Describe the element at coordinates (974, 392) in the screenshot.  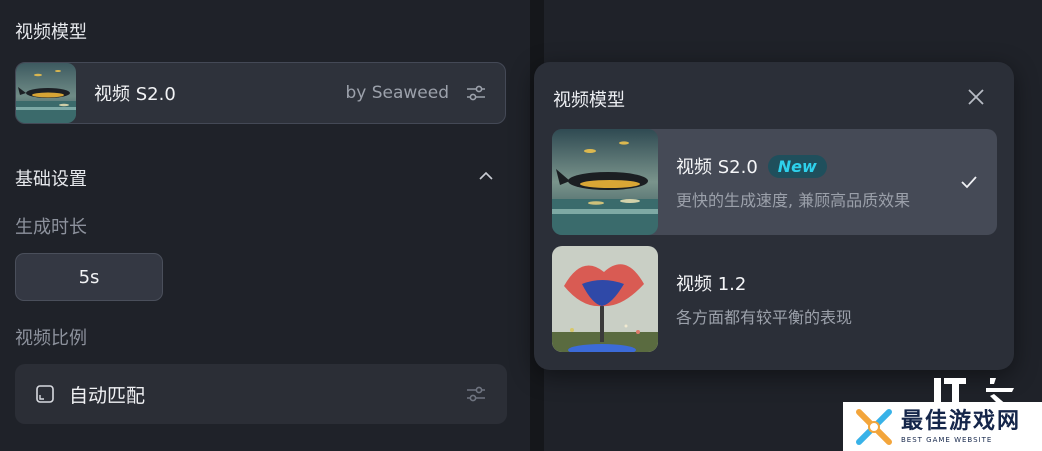
I see `it-home-logo` at that location.